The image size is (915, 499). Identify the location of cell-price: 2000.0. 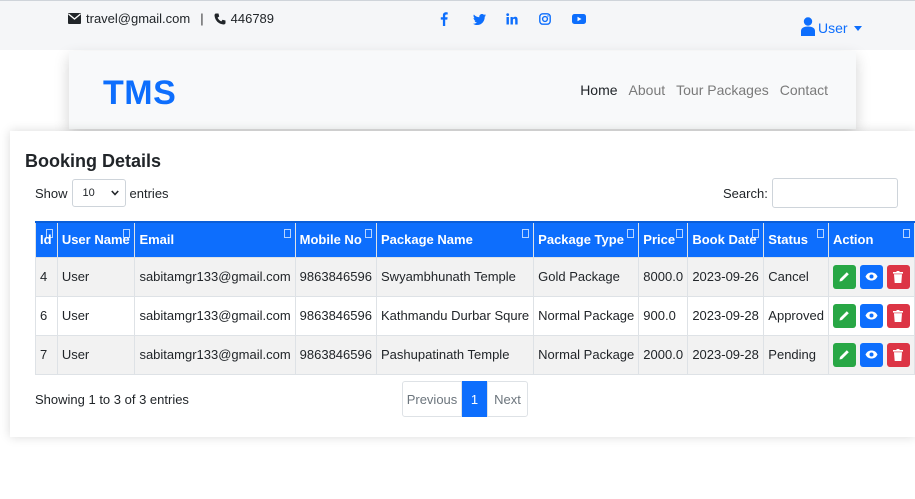
(663, 354).